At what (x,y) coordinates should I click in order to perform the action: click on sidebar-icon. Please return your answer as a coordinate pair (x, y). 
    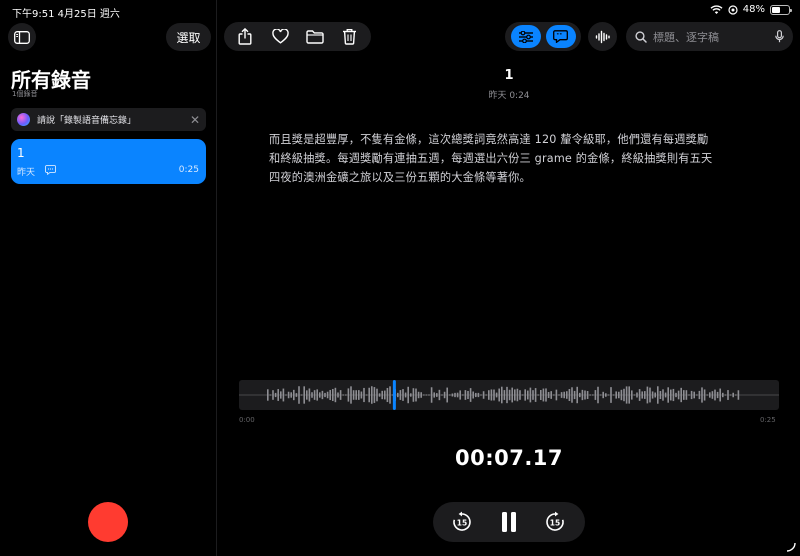
    Looking at the image, I should click on (22, 37).